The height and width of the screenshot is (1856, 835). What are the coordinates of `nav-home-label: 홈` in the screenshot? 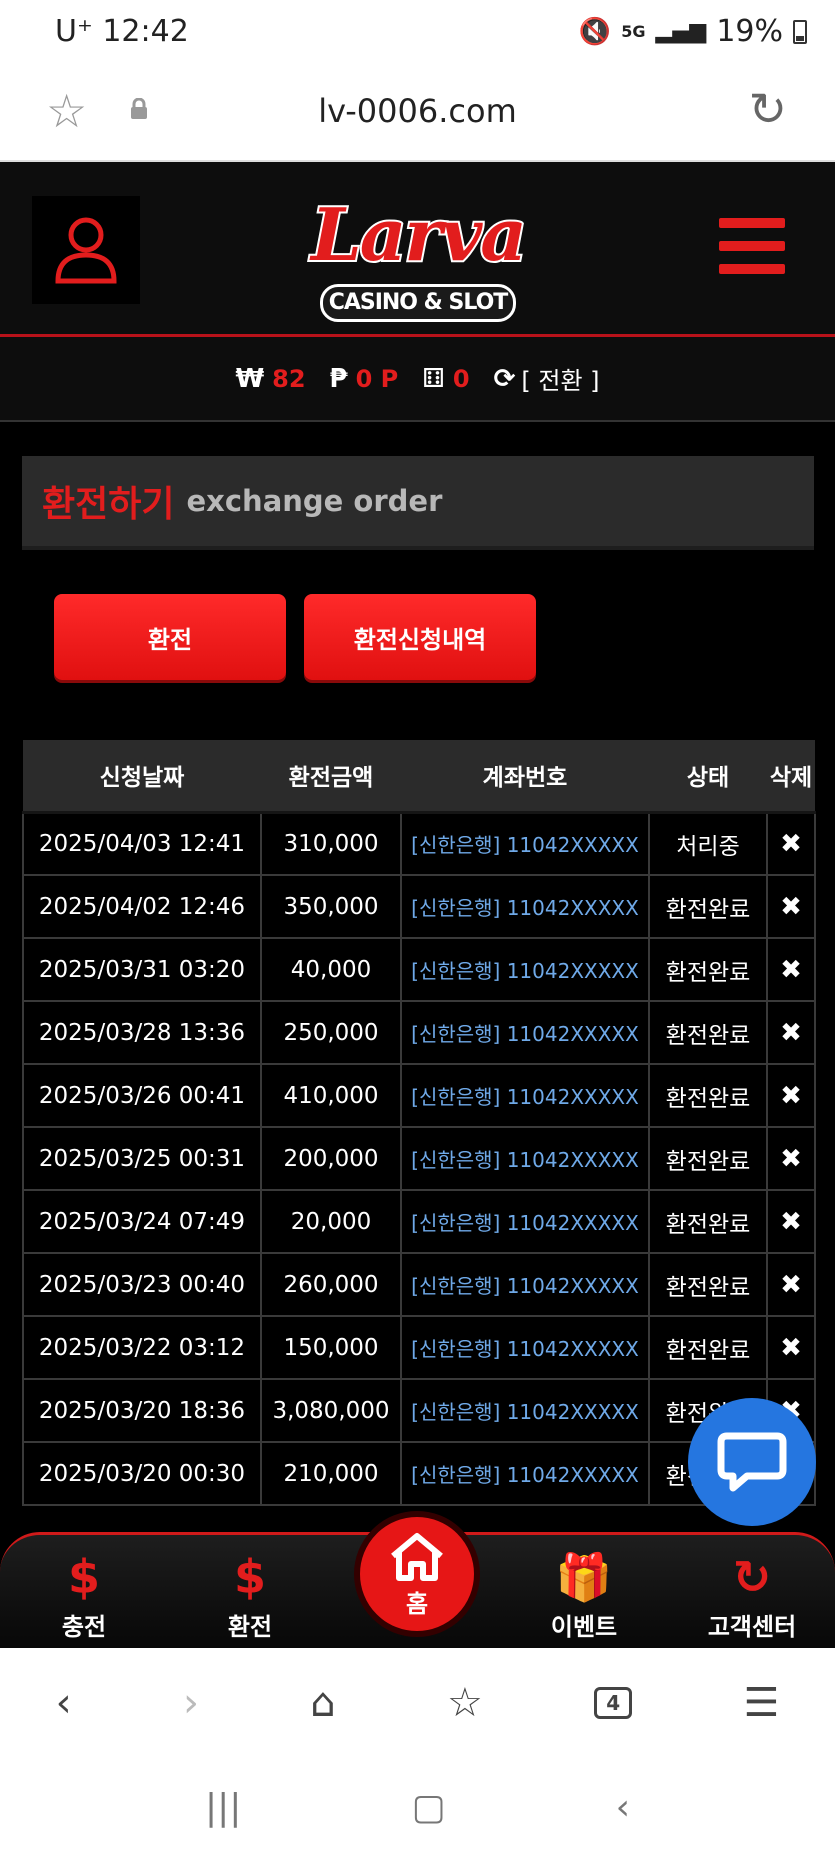 It's located at (417, 1603).